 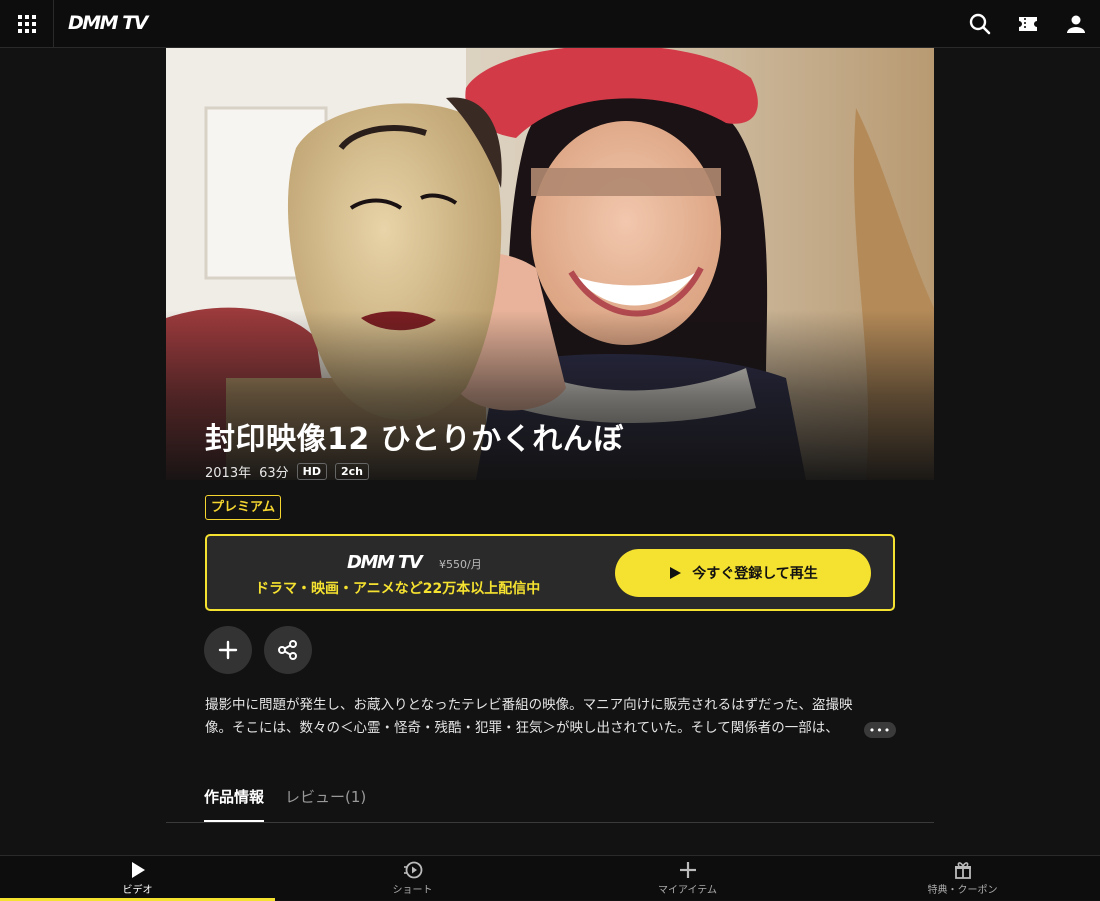 What do you see at coordinates (228, 473) in the screenshot?
I see `release-year: 2013年` at bounding box center [228, 473].